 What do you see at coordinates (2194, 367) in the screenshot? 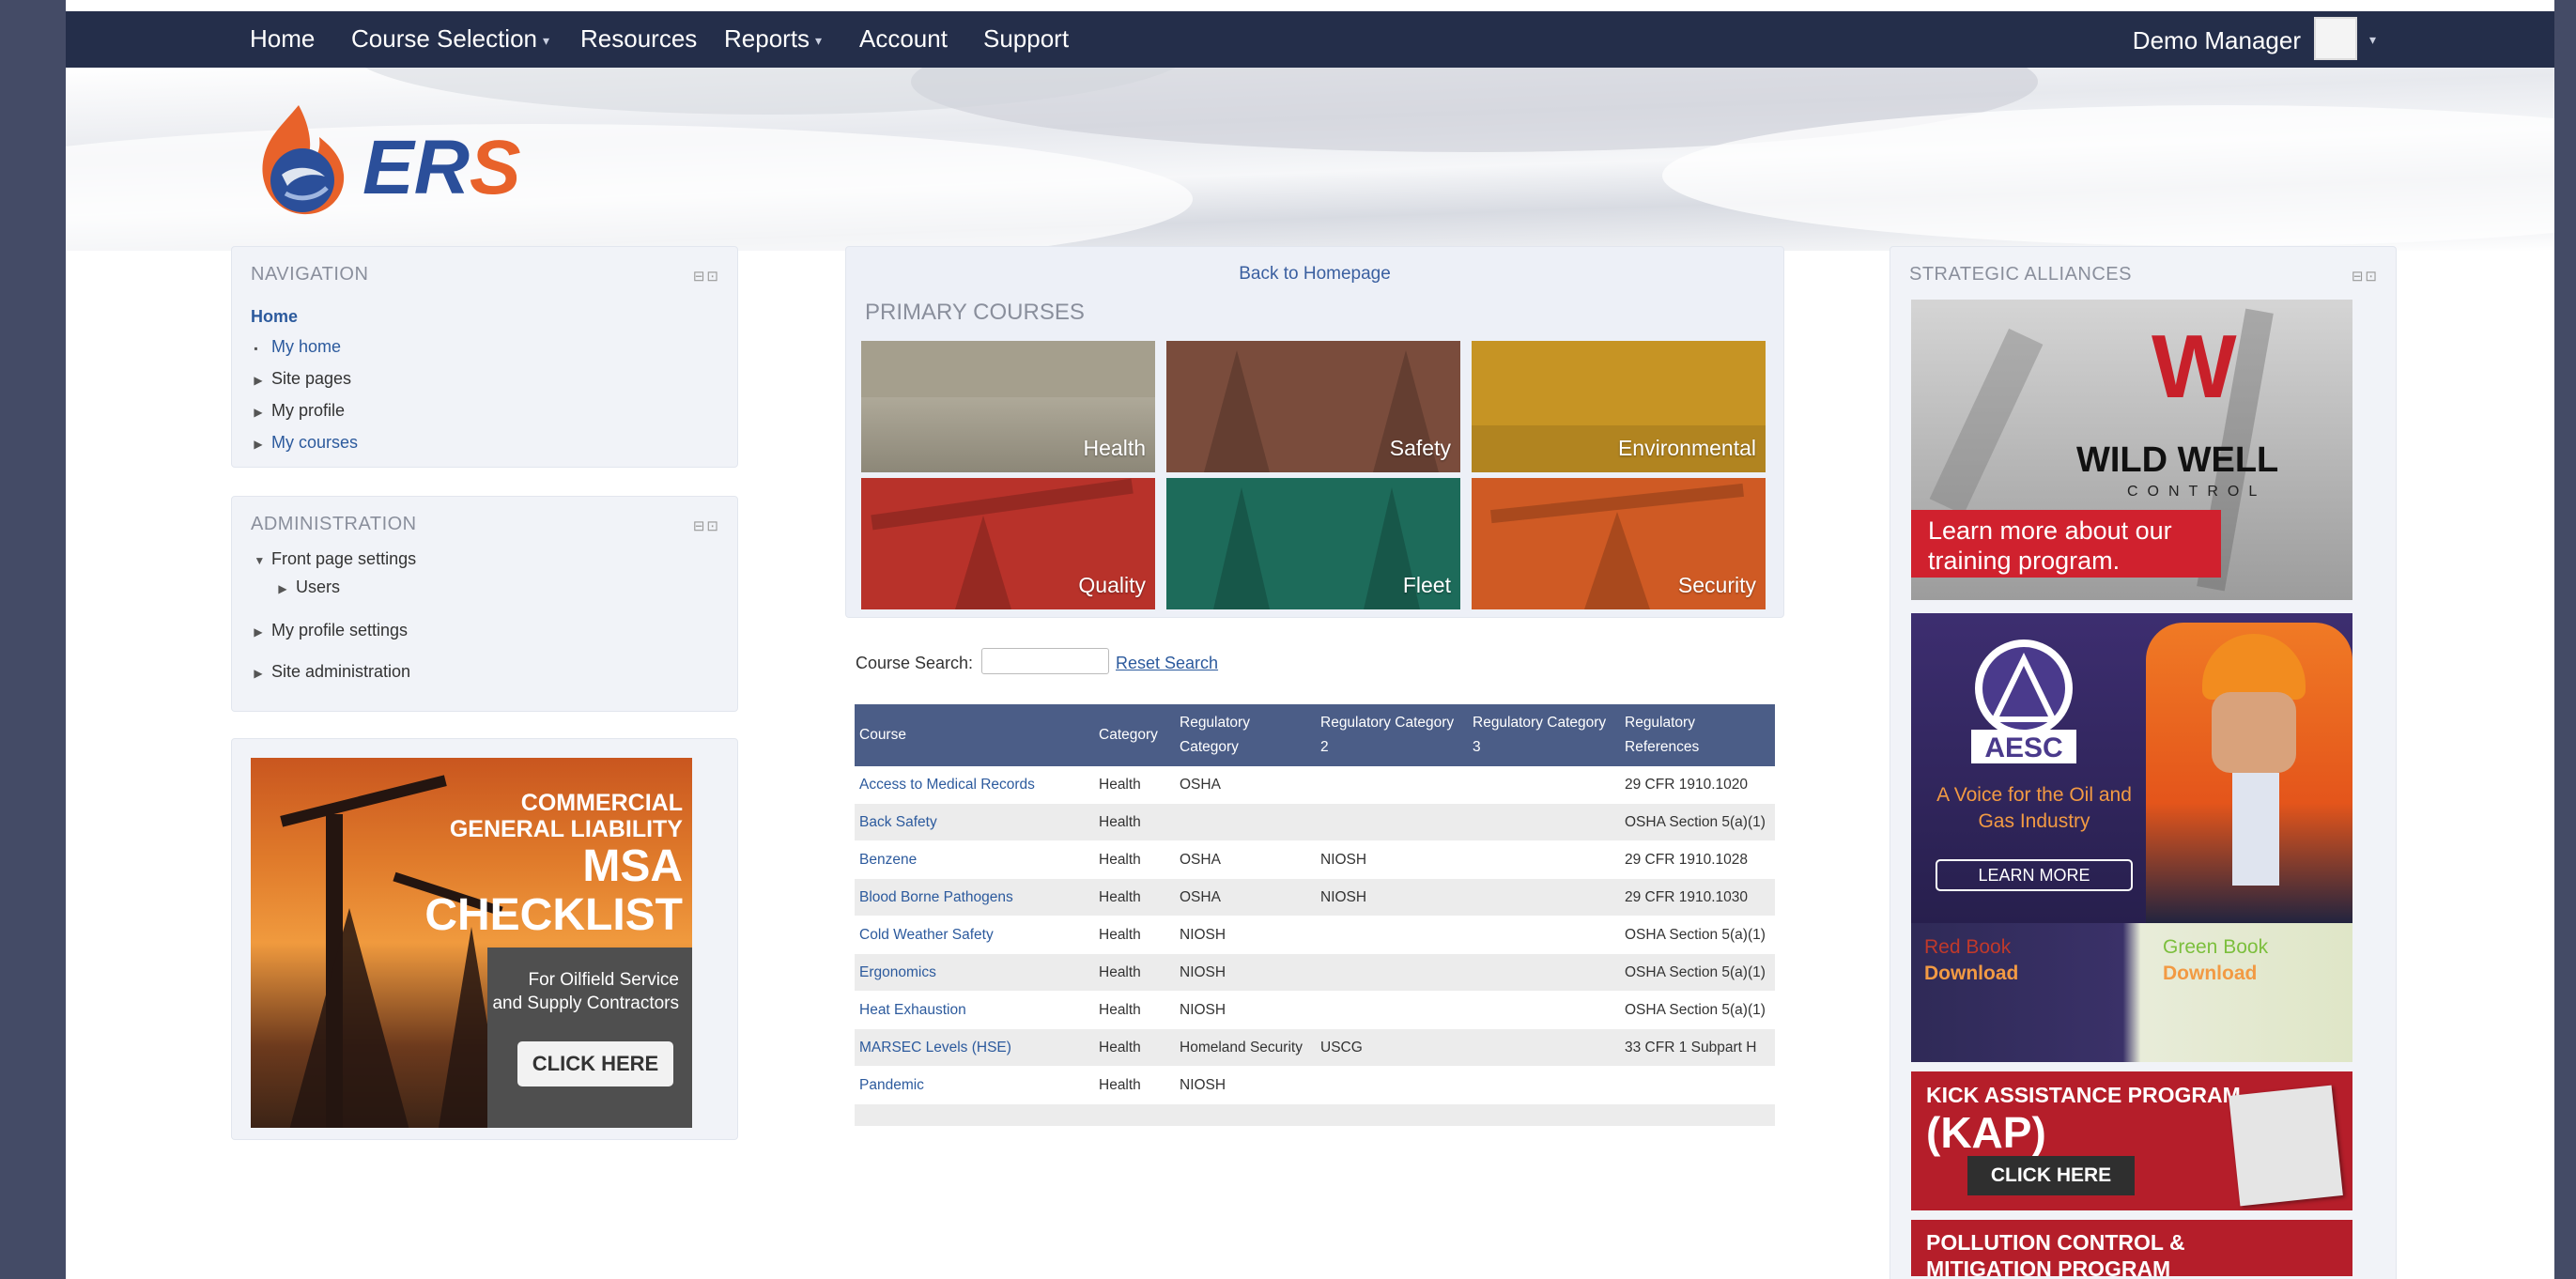
I see `wild-well-logo-icon: W` at bounding box center [2194, 367].